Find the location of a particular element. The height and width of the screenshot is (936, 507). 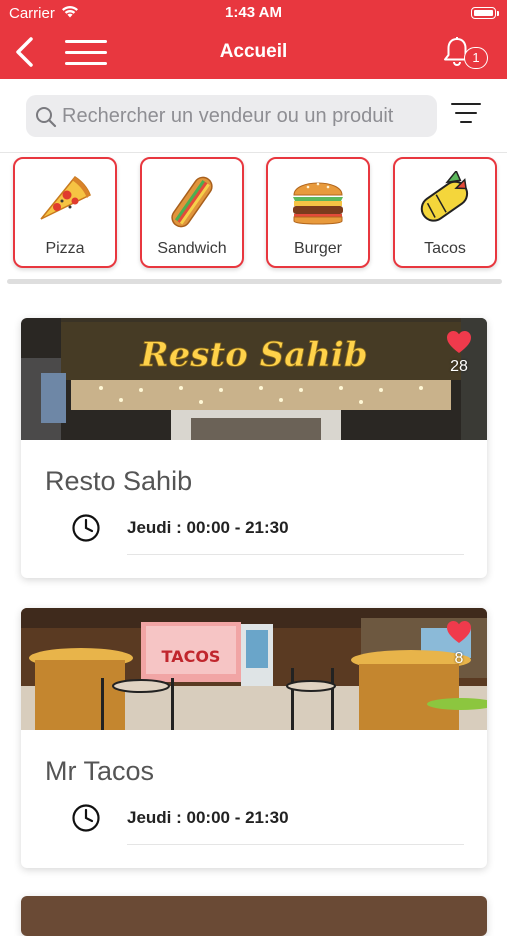

restaurant-name: Mr Tacos is located at coordinates (100, 771).